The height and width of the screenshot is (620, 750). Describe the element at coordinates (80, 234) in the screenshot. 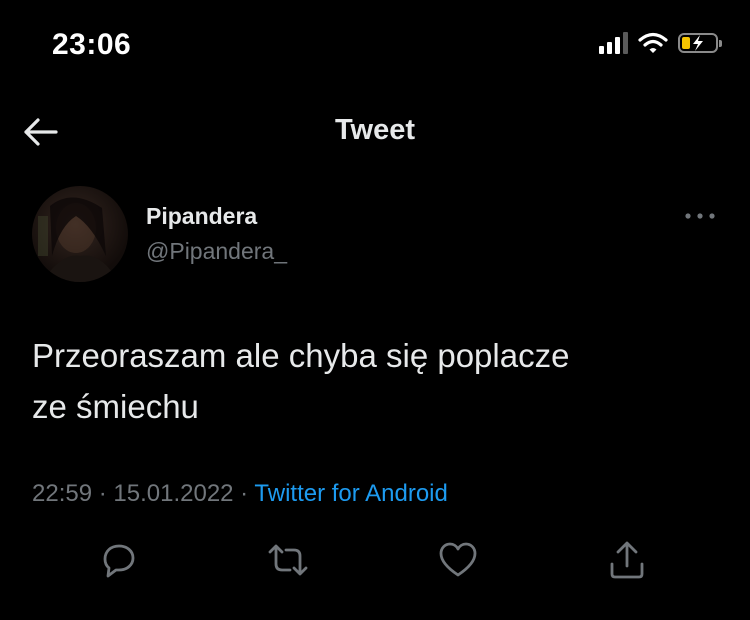

I see `avatar` at that location.